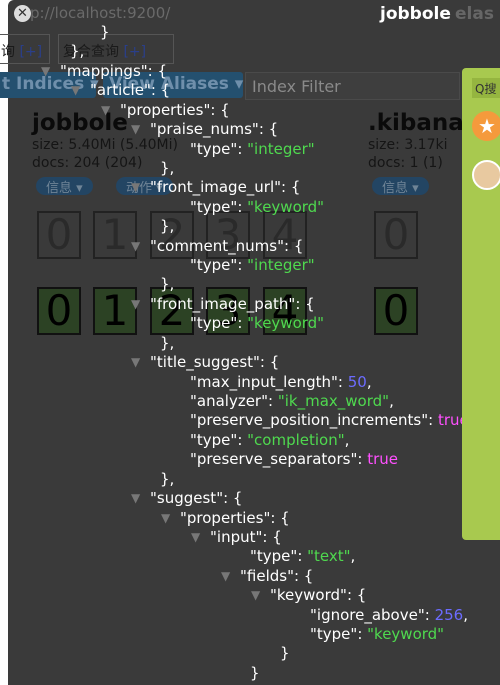 The height and width of the screenshot is (685, 500). I want to click on url-text: p://localhost:9200/, so click(100, 13).